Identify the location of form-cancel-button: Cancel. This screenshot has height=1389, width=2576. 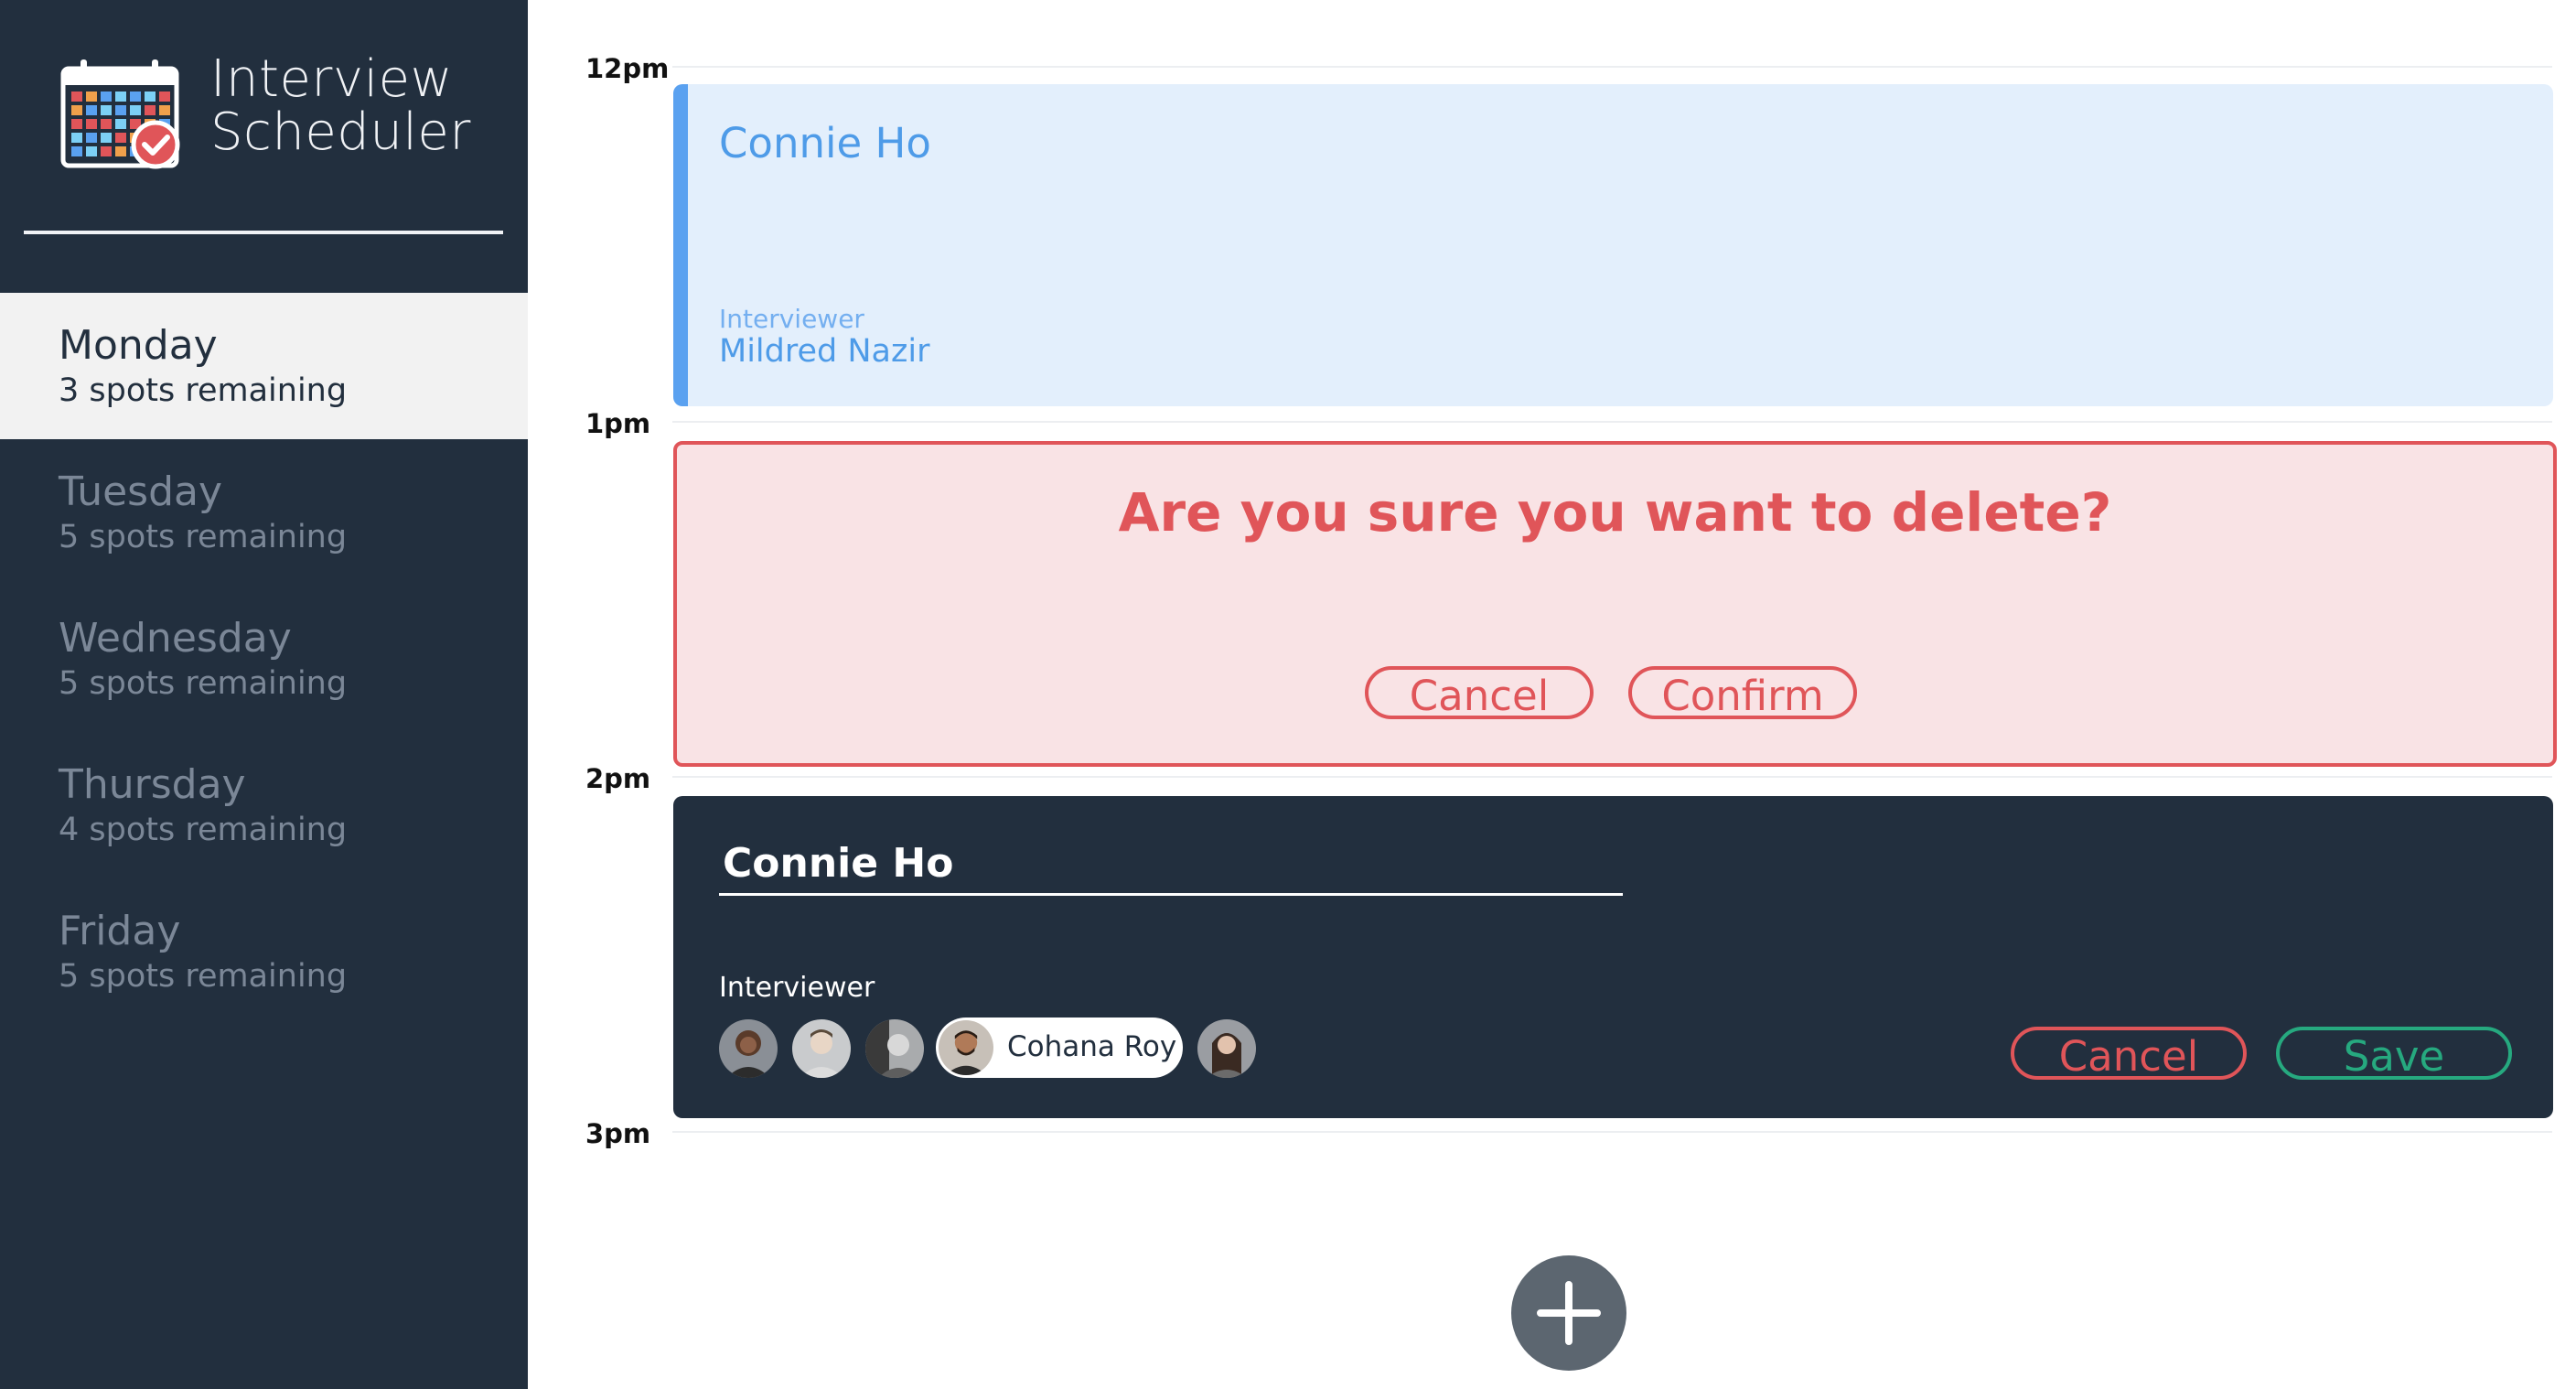
(2129, 1054).